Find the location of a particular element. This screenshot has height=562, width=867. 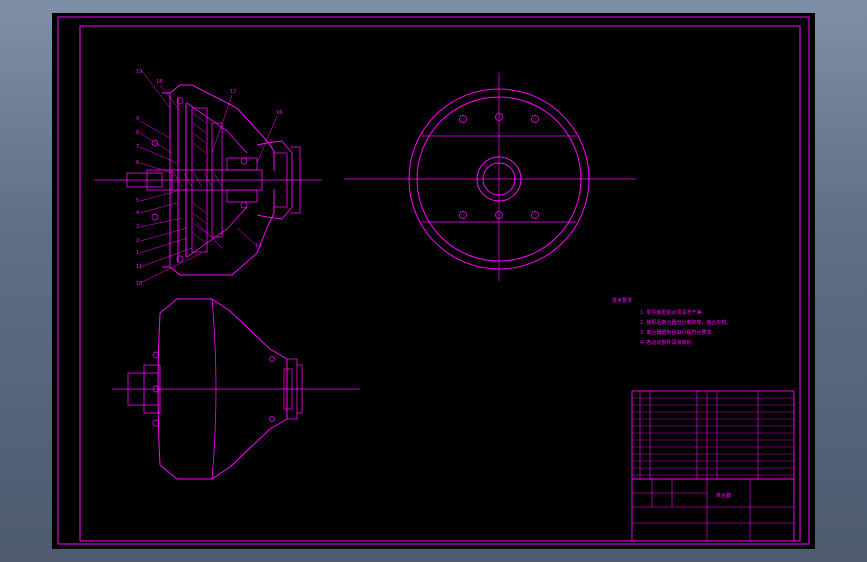

note-4: 4. 各运动部件润滑良好。 is located at coordinates (668, 342).